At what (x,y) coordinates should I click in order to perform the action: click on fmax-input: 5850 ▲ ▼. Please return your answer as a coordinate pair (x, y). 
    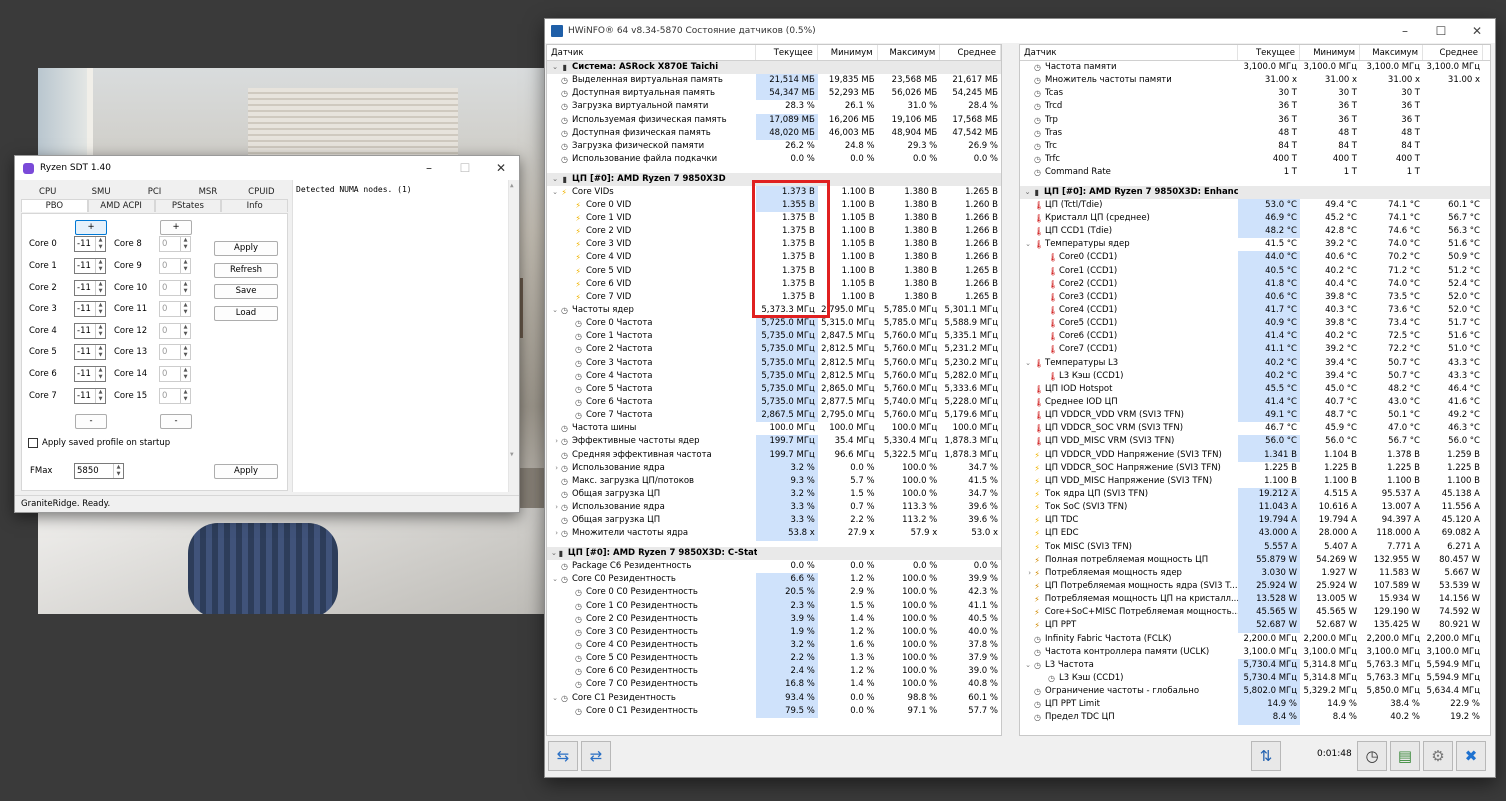
    Looking at the image, I should click on (99, 471).